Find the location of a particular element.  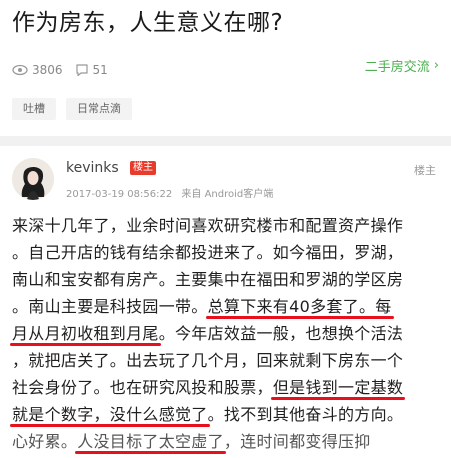

highlighted-text: 但是钱到一定基数 is located at coordinates (338, 387).